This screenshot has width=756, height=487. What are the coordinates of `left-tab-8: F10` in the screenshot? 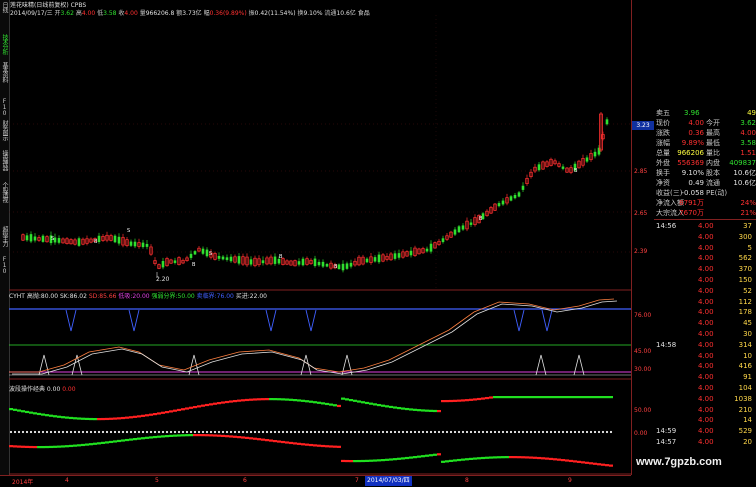 It's located at (4, 265).